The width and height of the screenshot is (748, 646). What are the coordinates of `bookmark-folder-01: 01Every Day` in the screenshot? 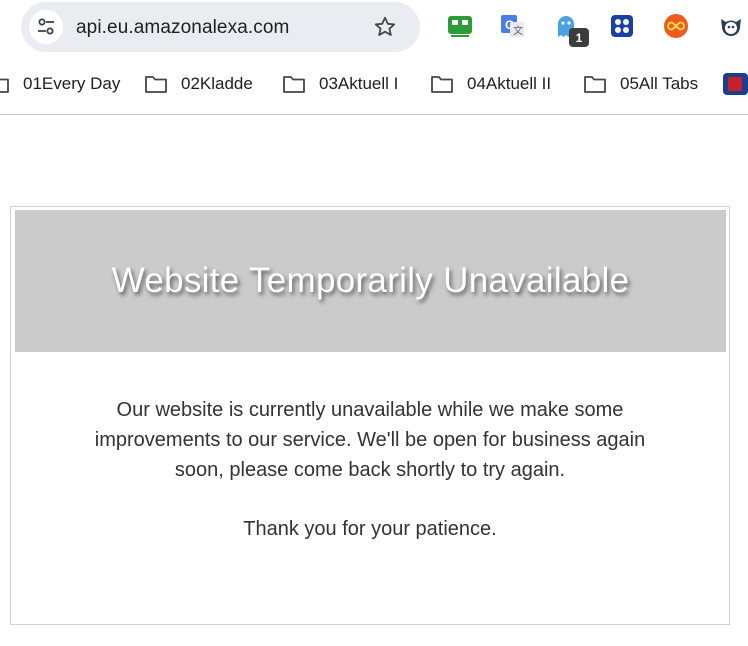 It's located at (60, 84).